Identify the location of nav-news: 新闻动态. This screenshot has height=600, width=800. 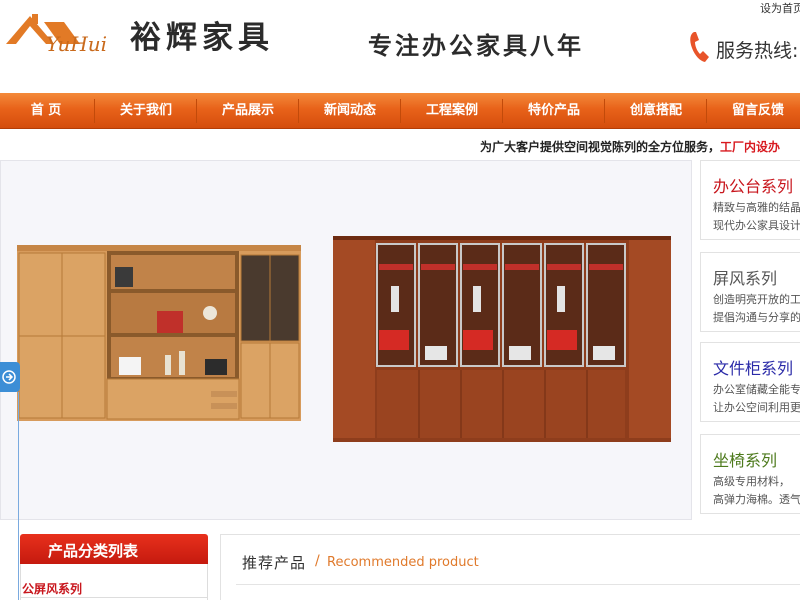
(350, 111).